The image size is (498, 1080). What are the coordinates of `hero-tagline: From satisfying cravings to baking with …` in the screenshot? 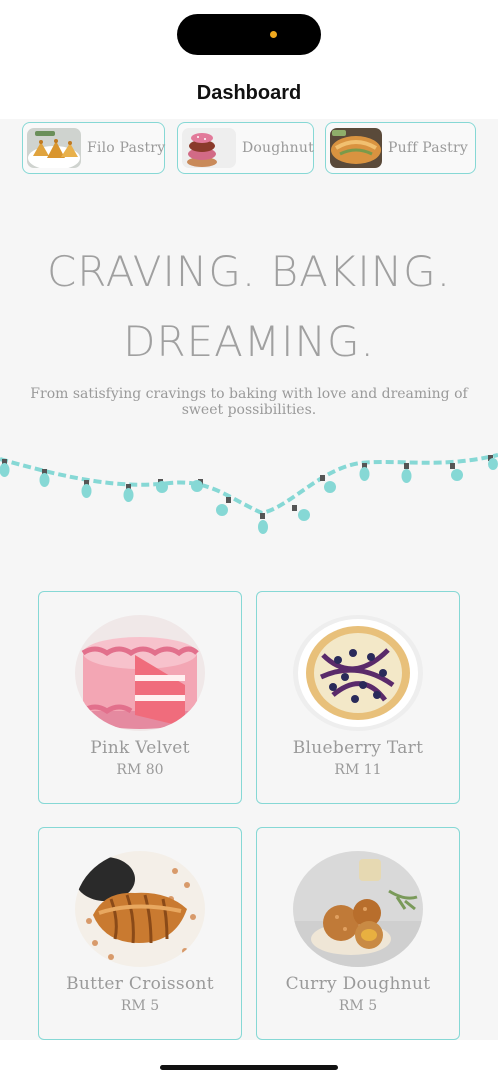 It's located at (249, 402).